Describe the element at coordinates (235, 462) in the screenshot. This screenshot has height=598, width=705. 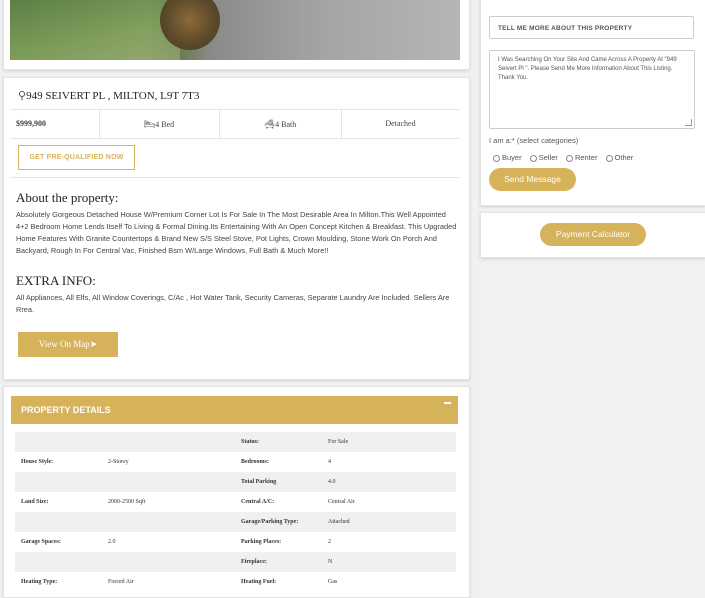
I see `table-row: House Style: 2-Storey Bedrooms: 4` at that location.